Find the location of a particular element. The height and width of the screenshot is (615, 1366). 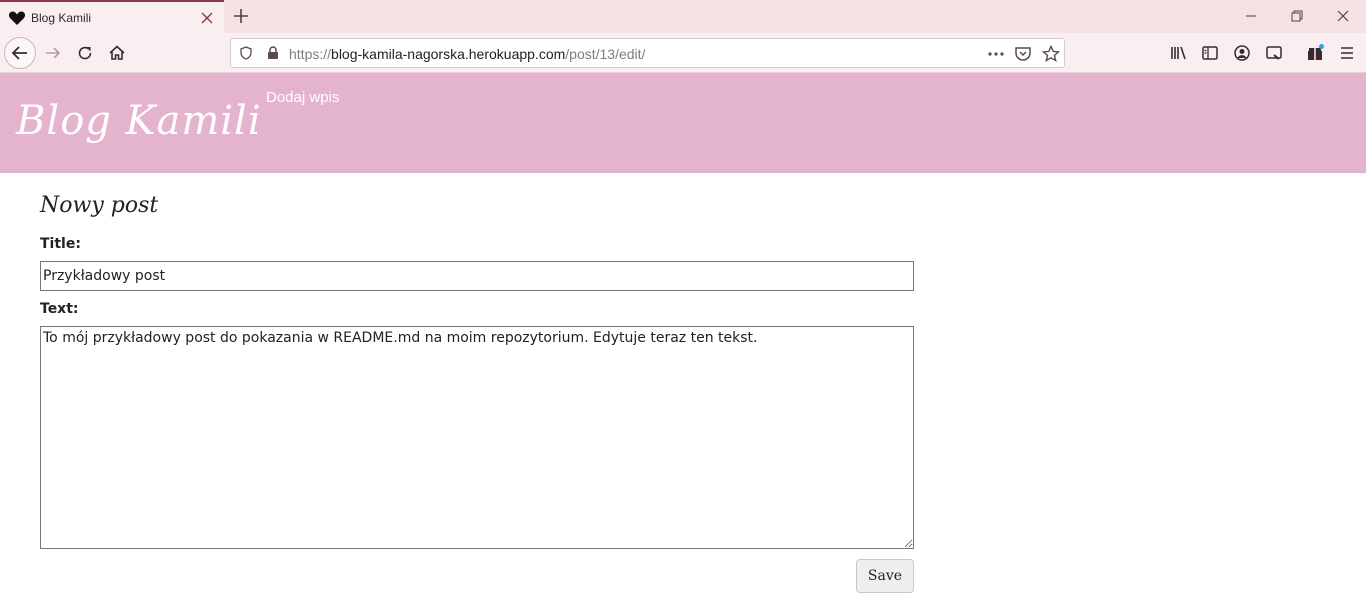

more-icon is located at coordinates (996, 54).